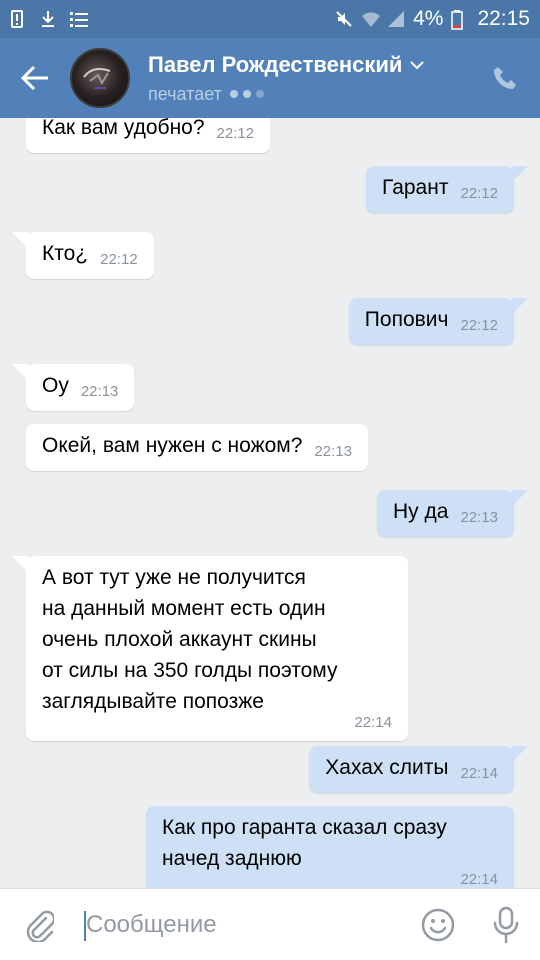  Describe the element at coordinates (185, 93) in the screenshot. I see `typing-status: печатает` at that location.